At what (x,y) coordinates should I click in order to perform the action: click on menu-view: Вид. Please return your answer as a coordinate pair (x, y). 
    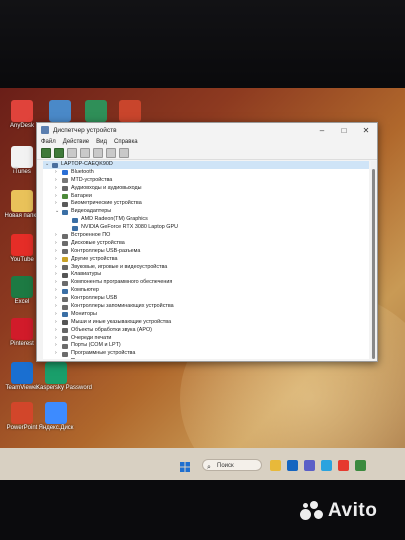
    Looking at the image, I should click on (101, 142).